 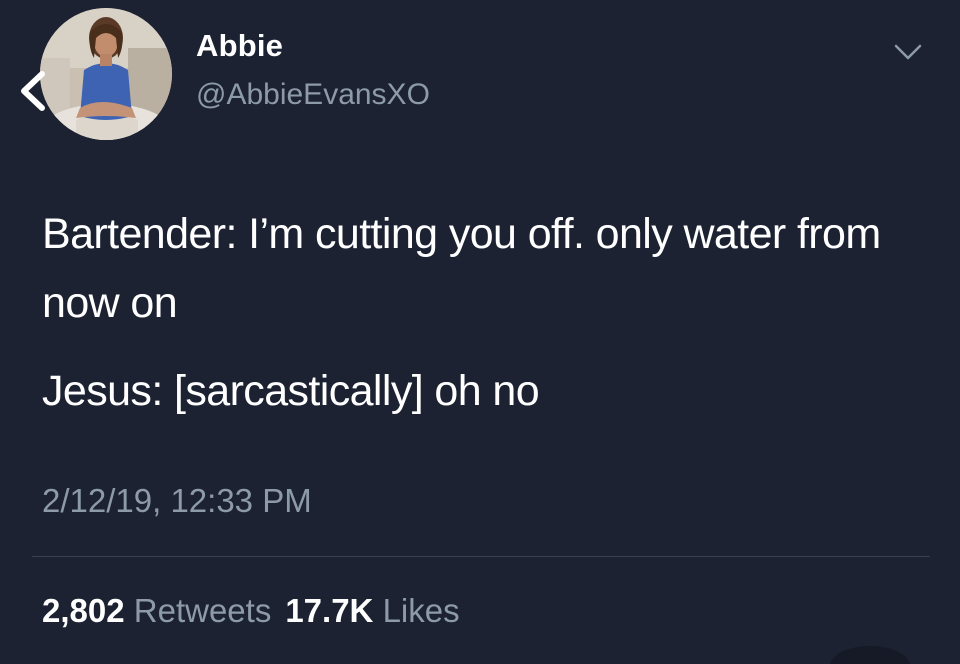 I want to click on retweets-label: Retweets, so click(x=202, y=610).